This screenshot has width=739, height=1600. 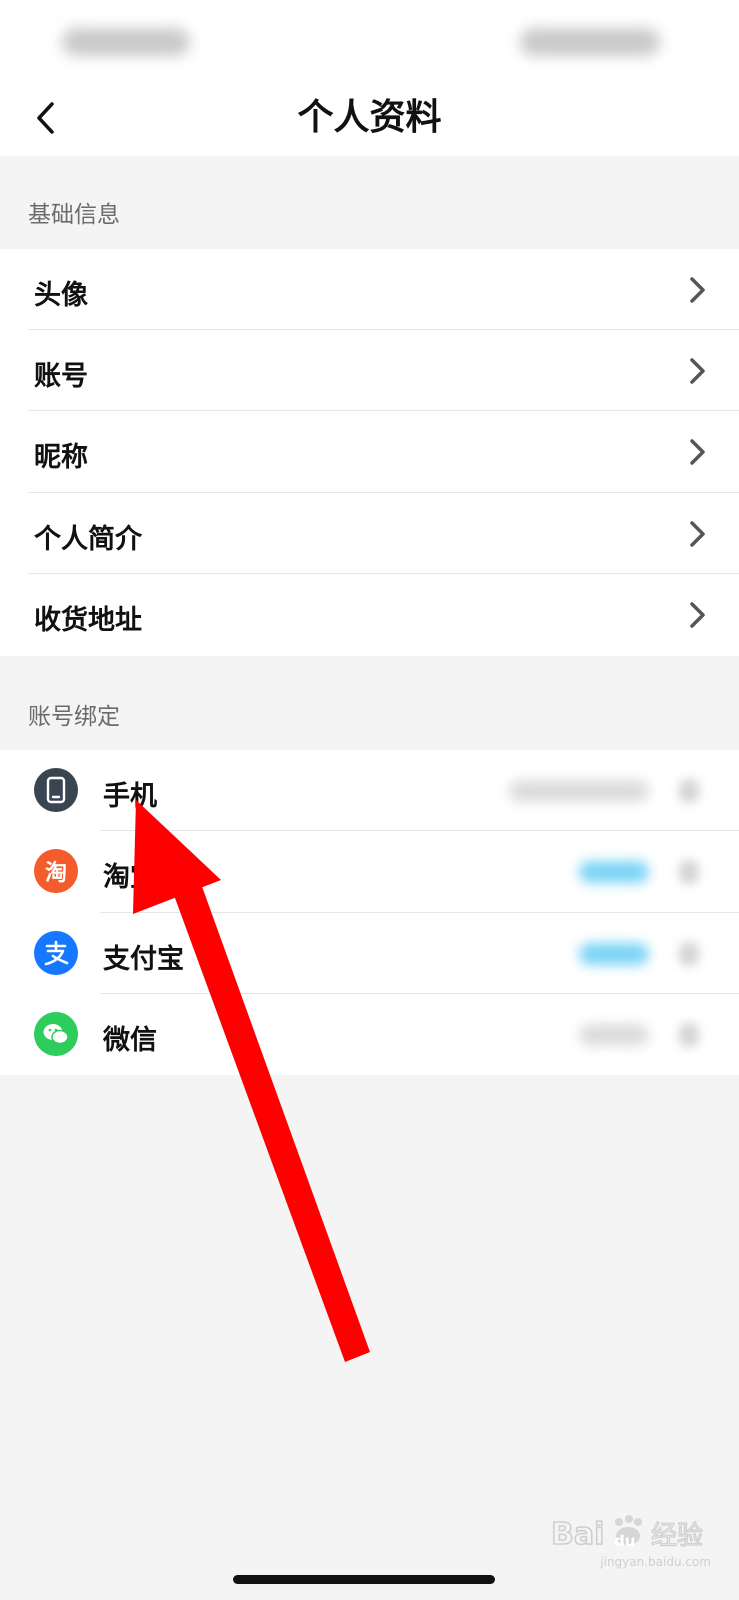 I want to click on row-avatar: 头像, so click(x=369, y=289).